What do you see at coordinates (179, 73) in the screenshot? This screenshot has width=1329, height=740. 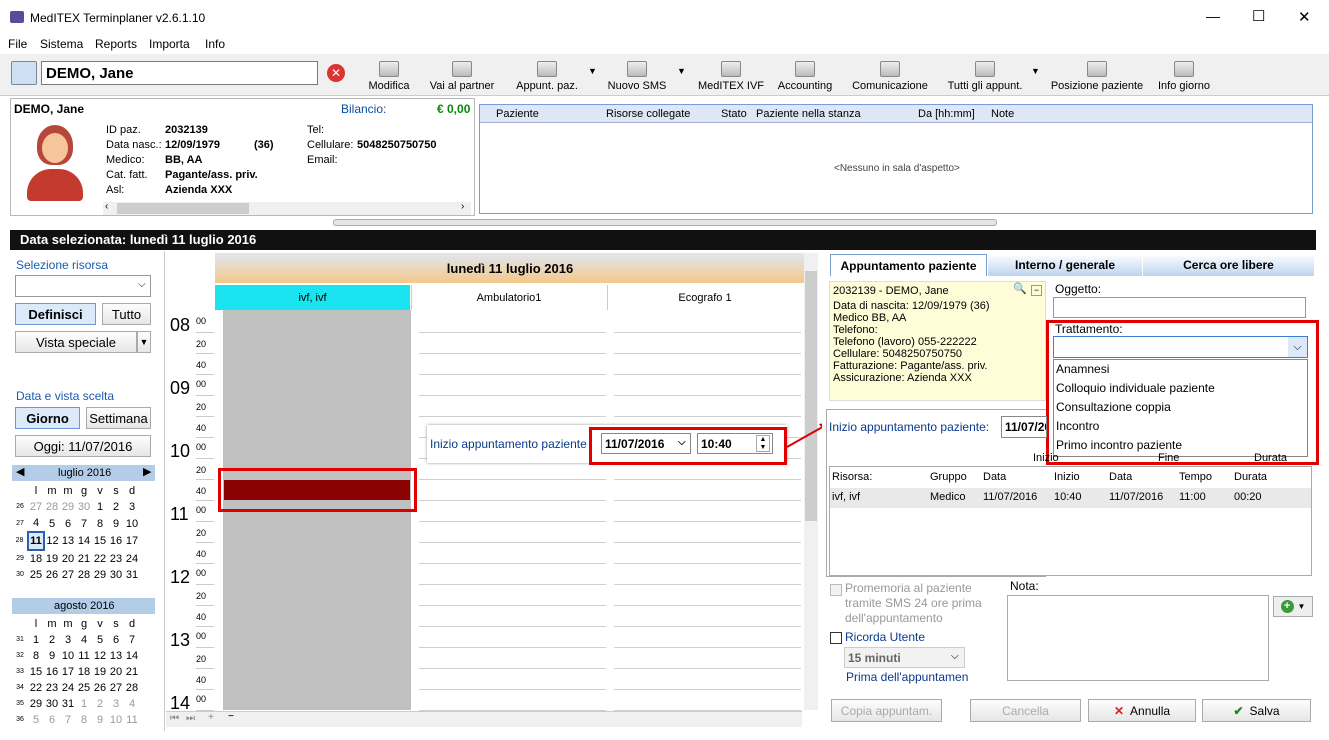 I see `patient-search-input: DEMO, Jane` at bounding box center [179, 73].